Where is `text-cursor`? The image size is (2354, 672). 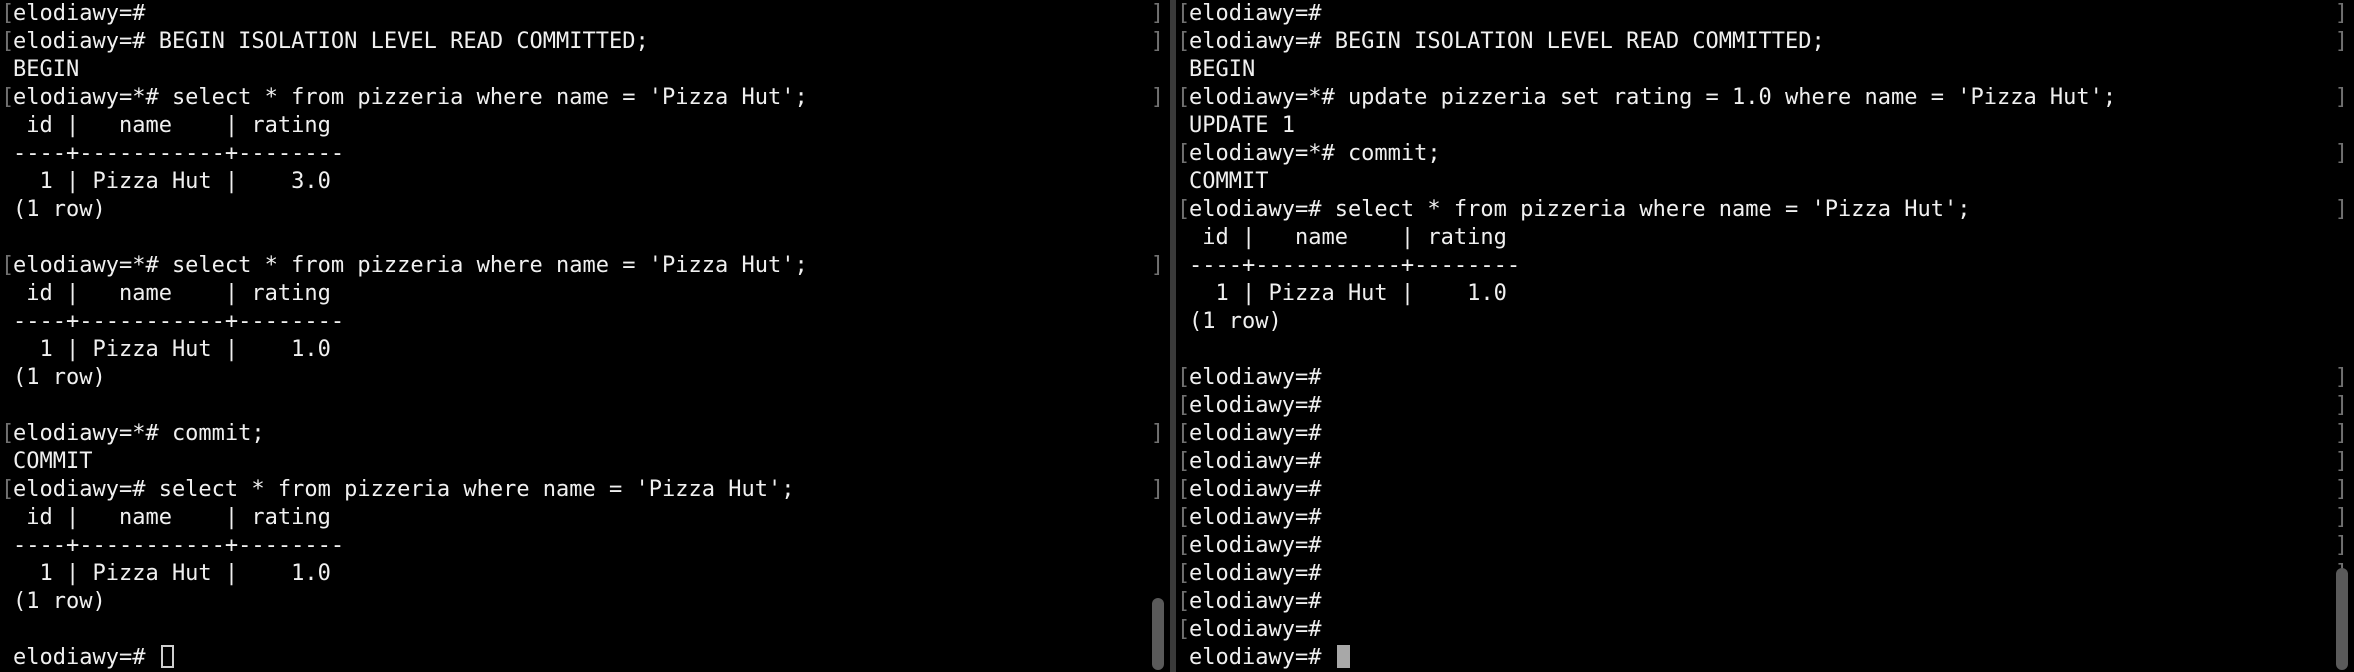 text-cursor is located at coordinates (167, 656).